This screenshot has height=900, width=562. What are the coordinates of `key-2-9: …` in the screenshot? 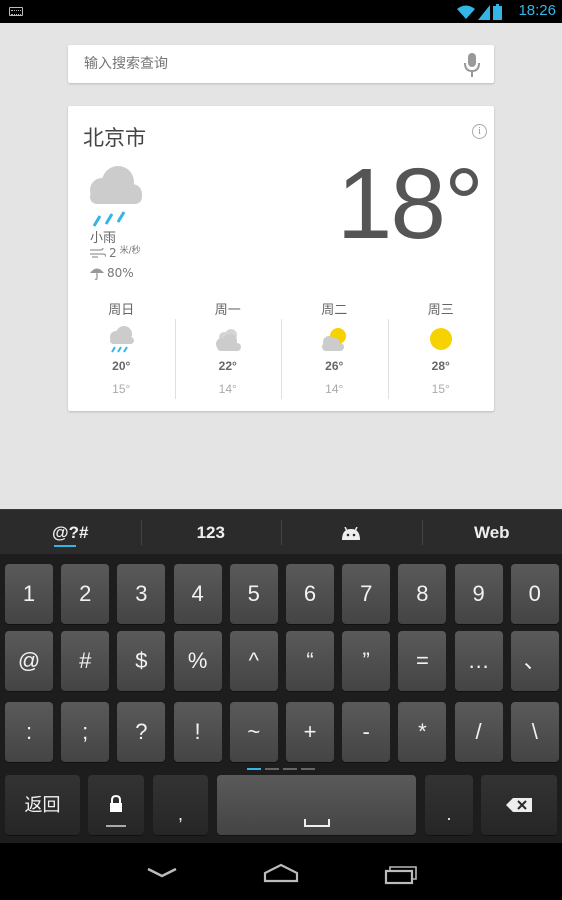 It's located at (478, 661).